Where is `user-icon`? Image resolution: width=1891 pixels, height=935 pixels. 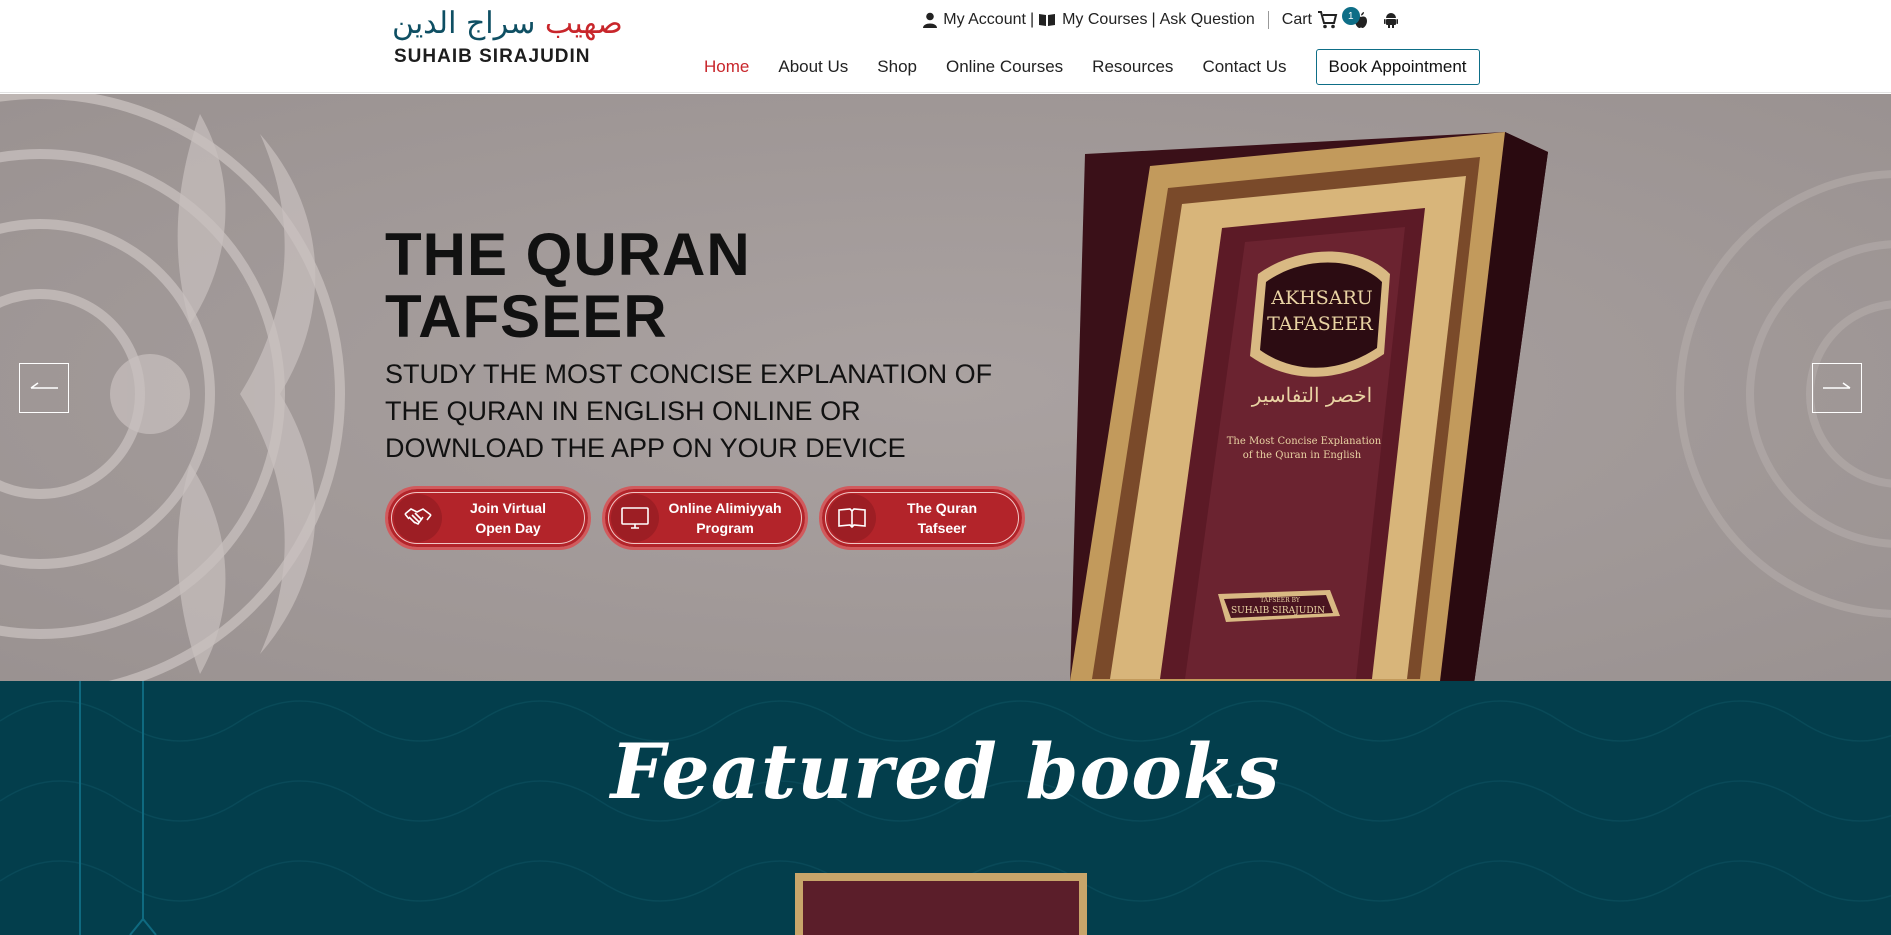
user-icon is located at coordinates (930, 20).